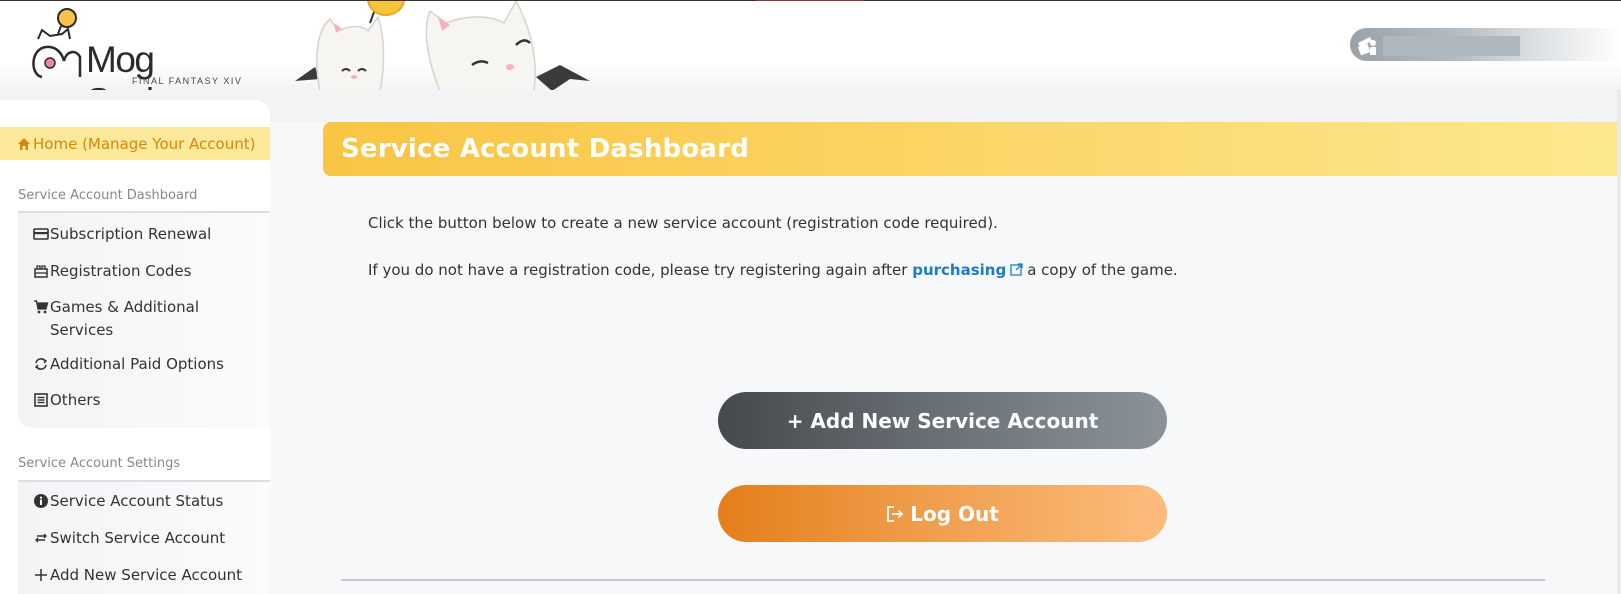 Image resolution: width=1621 pixels, height=594 pixels. What do you see at coordinates (1619, 342) in the screenshot?
I see `page-scrollbar` at bounding box center [1619, 342].